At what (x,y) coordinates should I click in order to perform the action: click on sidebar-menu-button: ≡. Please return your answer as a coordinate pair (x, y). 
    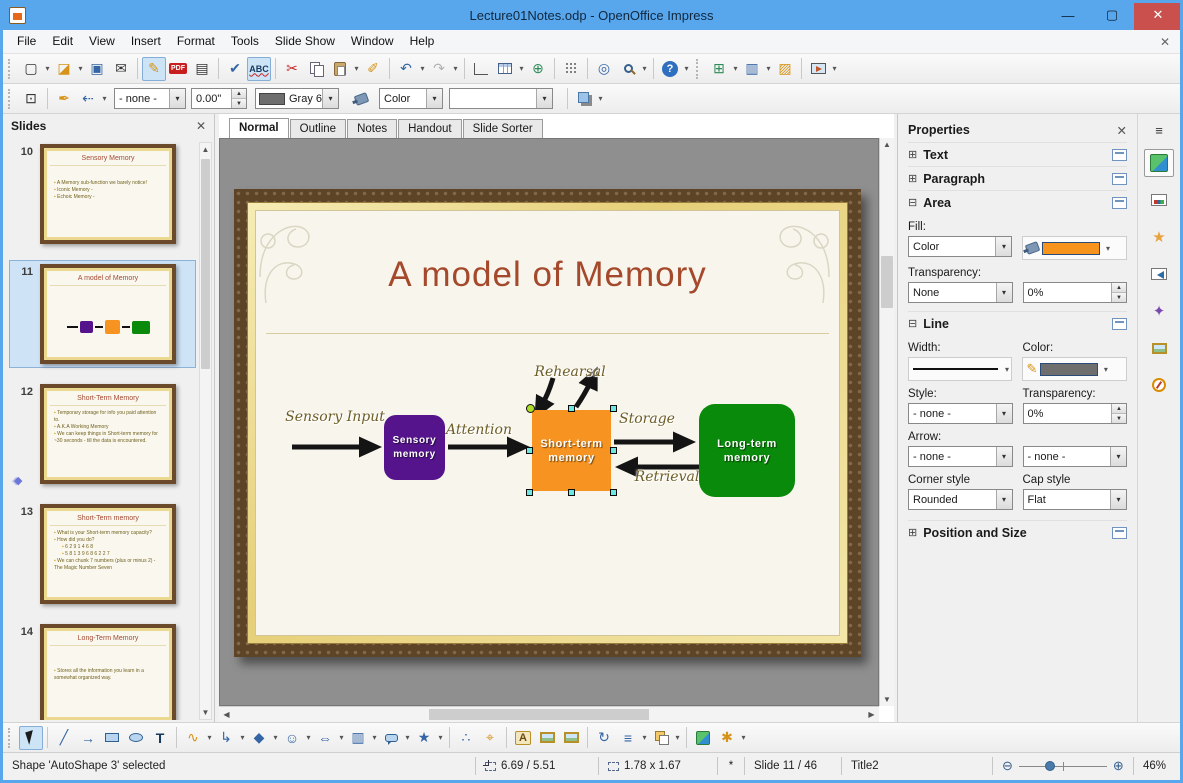
    Looking at the image, I should click on (1159, 130).